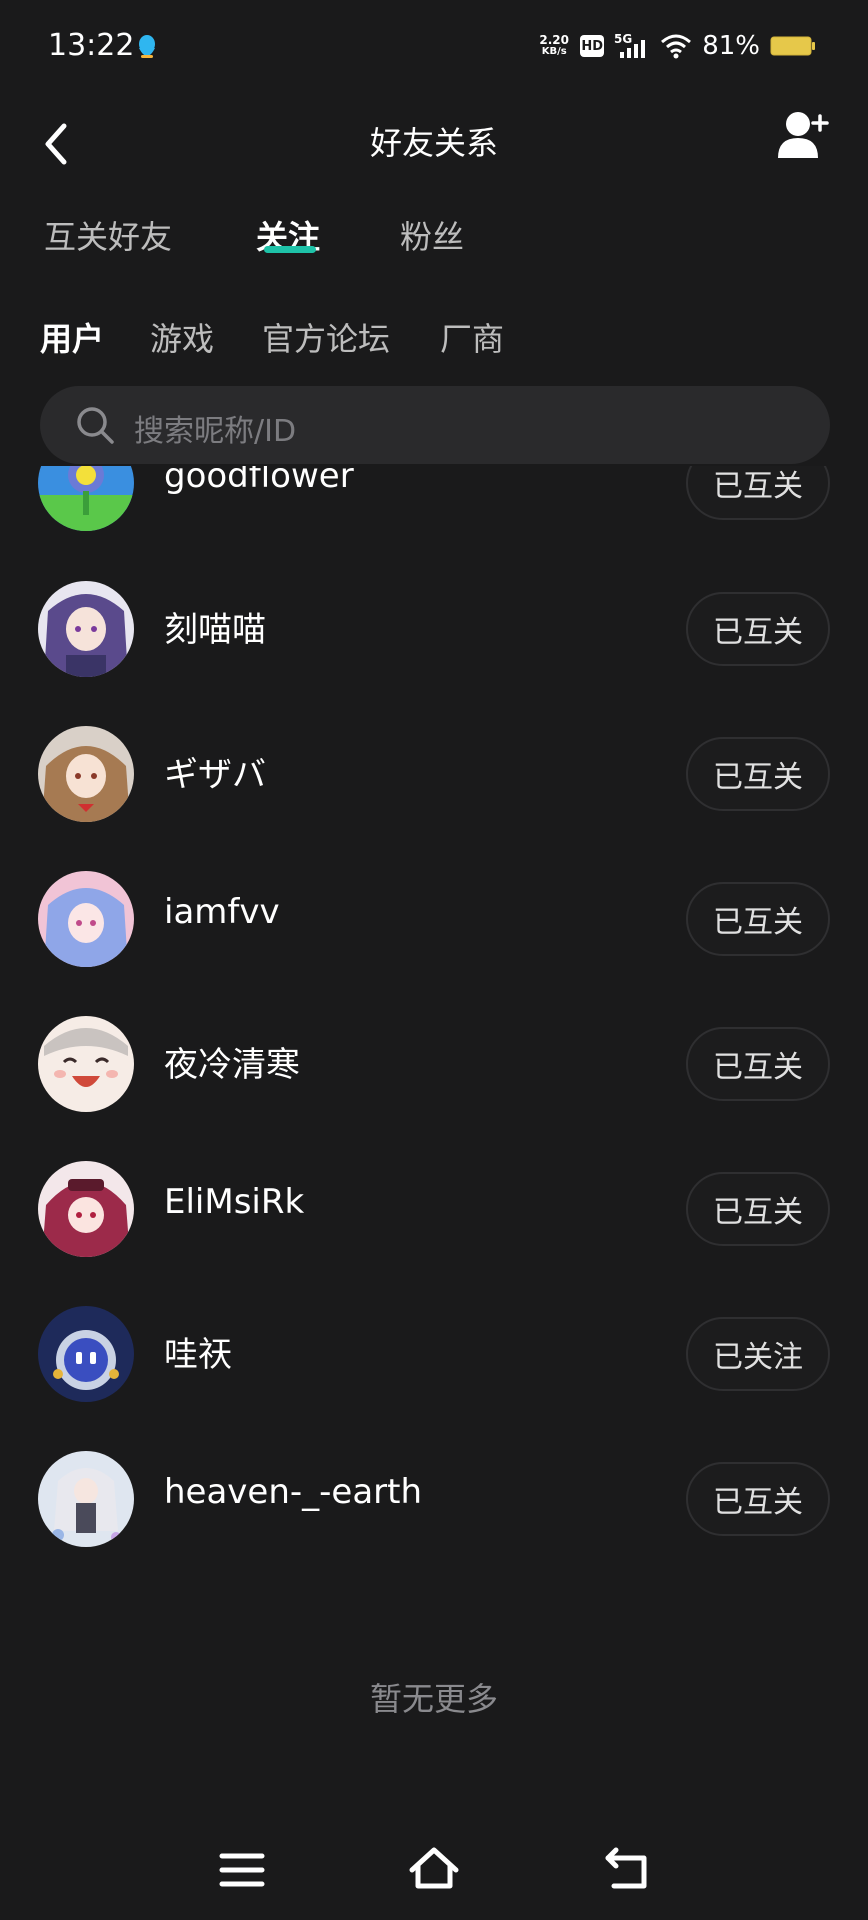 The height and width of the screenshot is (1920, 868). I want to click on qq-icon, so click(147, 46).